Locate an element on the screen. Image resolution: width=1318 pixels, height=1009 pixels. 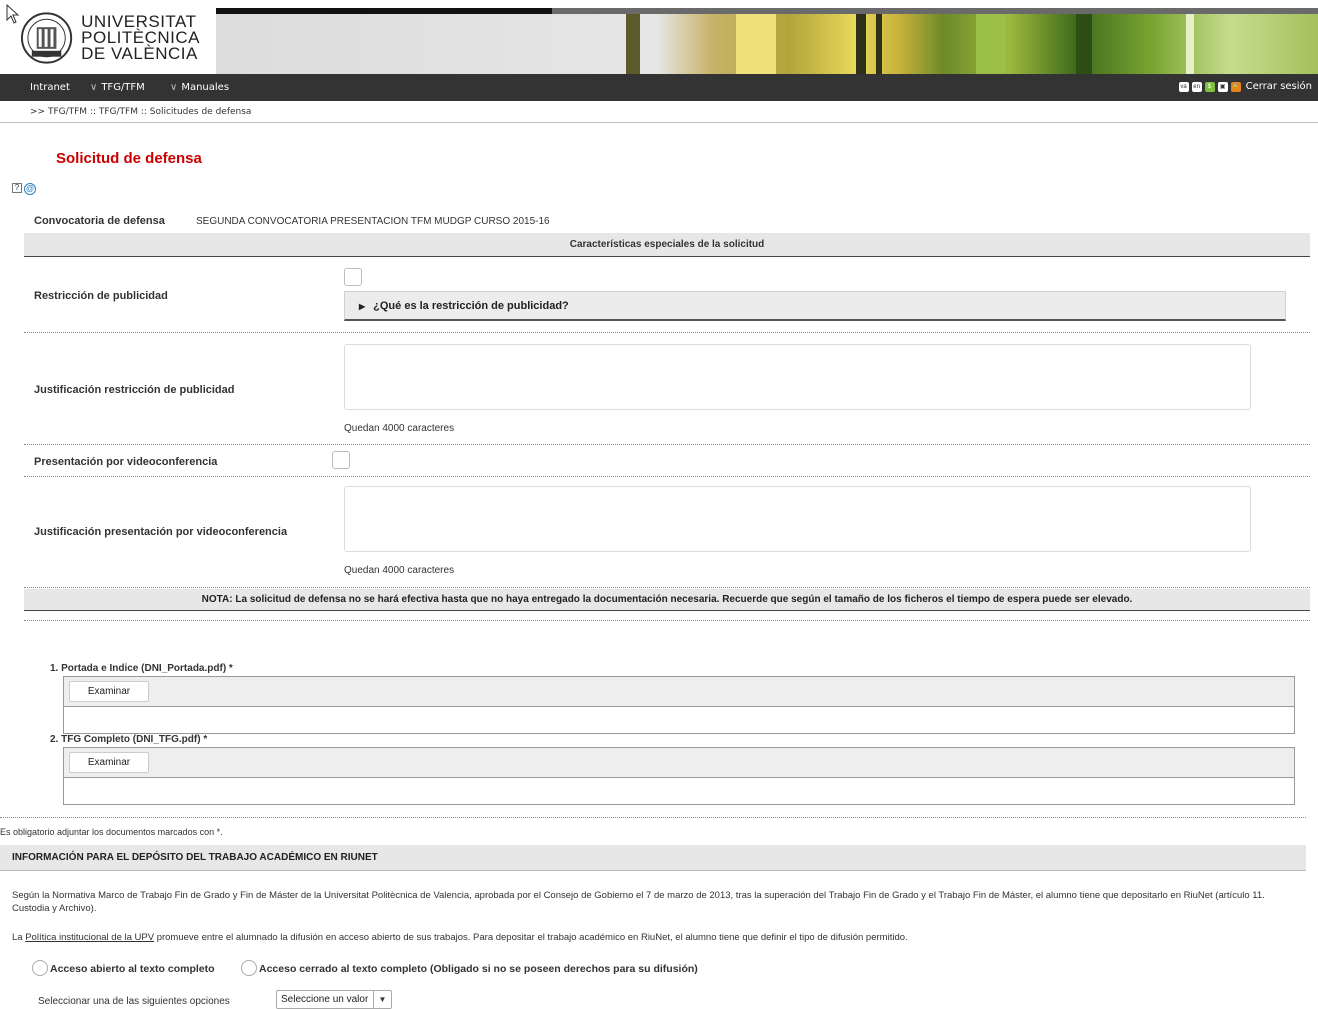
help-tools: ? @ is located at coordinates (24, 189).